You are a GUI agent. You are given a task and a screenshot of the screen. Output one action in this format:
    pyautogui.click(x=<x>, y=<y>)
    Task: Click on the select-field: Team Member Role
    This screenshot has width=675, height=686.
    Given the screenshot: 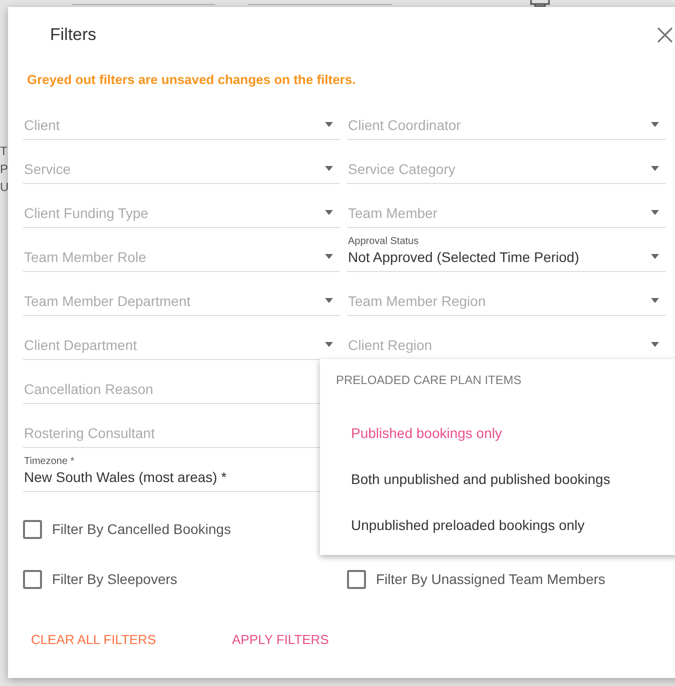 What is the action you would take?
    pyautogui.click(x=181, y=250)
    